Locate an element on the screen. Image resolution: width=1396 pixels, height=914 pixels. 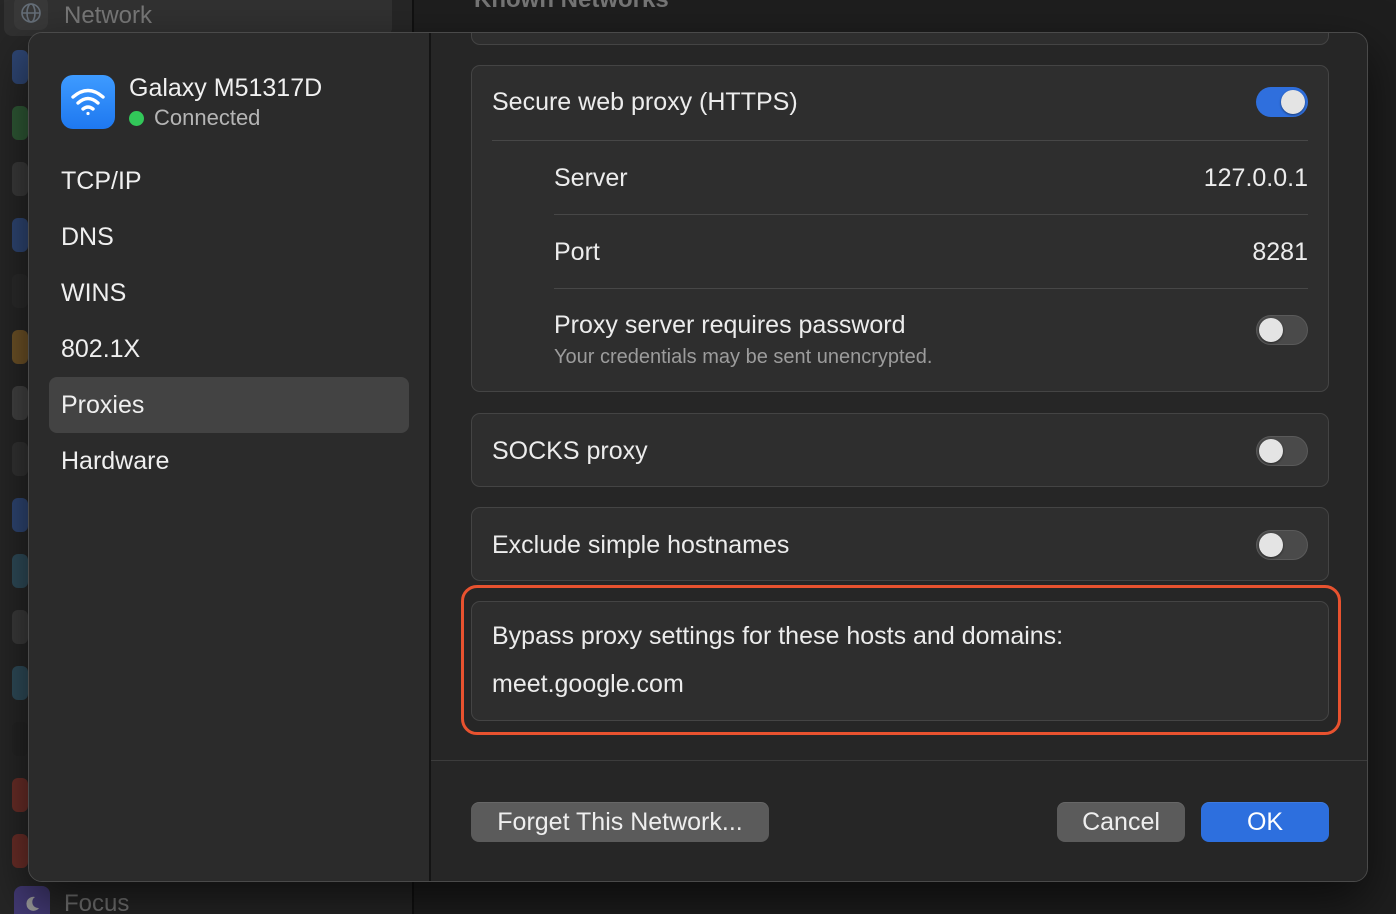
port-value: 8281 is located at coordinates (1280, 252).